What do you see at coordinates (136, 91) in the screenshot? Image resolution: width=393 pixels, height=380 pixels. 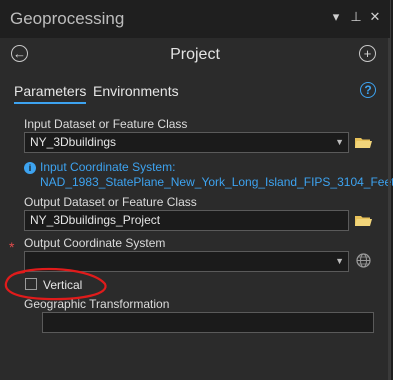 I see `tab-environments: Environments` at bounding box center [136, 91].